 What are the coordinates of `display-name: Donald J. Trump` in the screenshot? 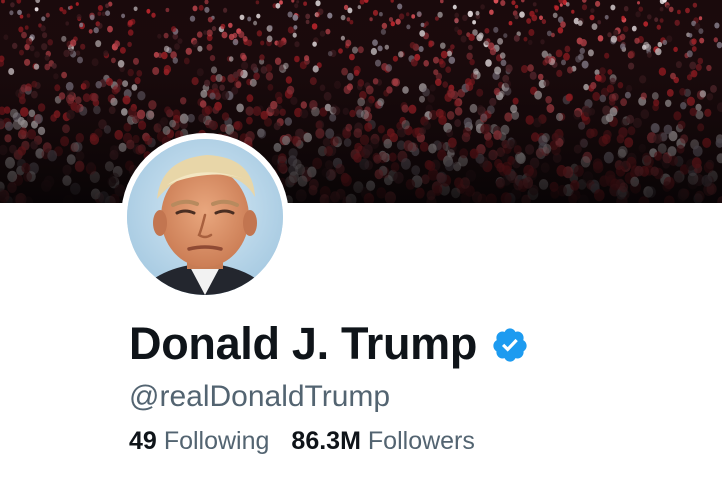 It's located at (303, 343).